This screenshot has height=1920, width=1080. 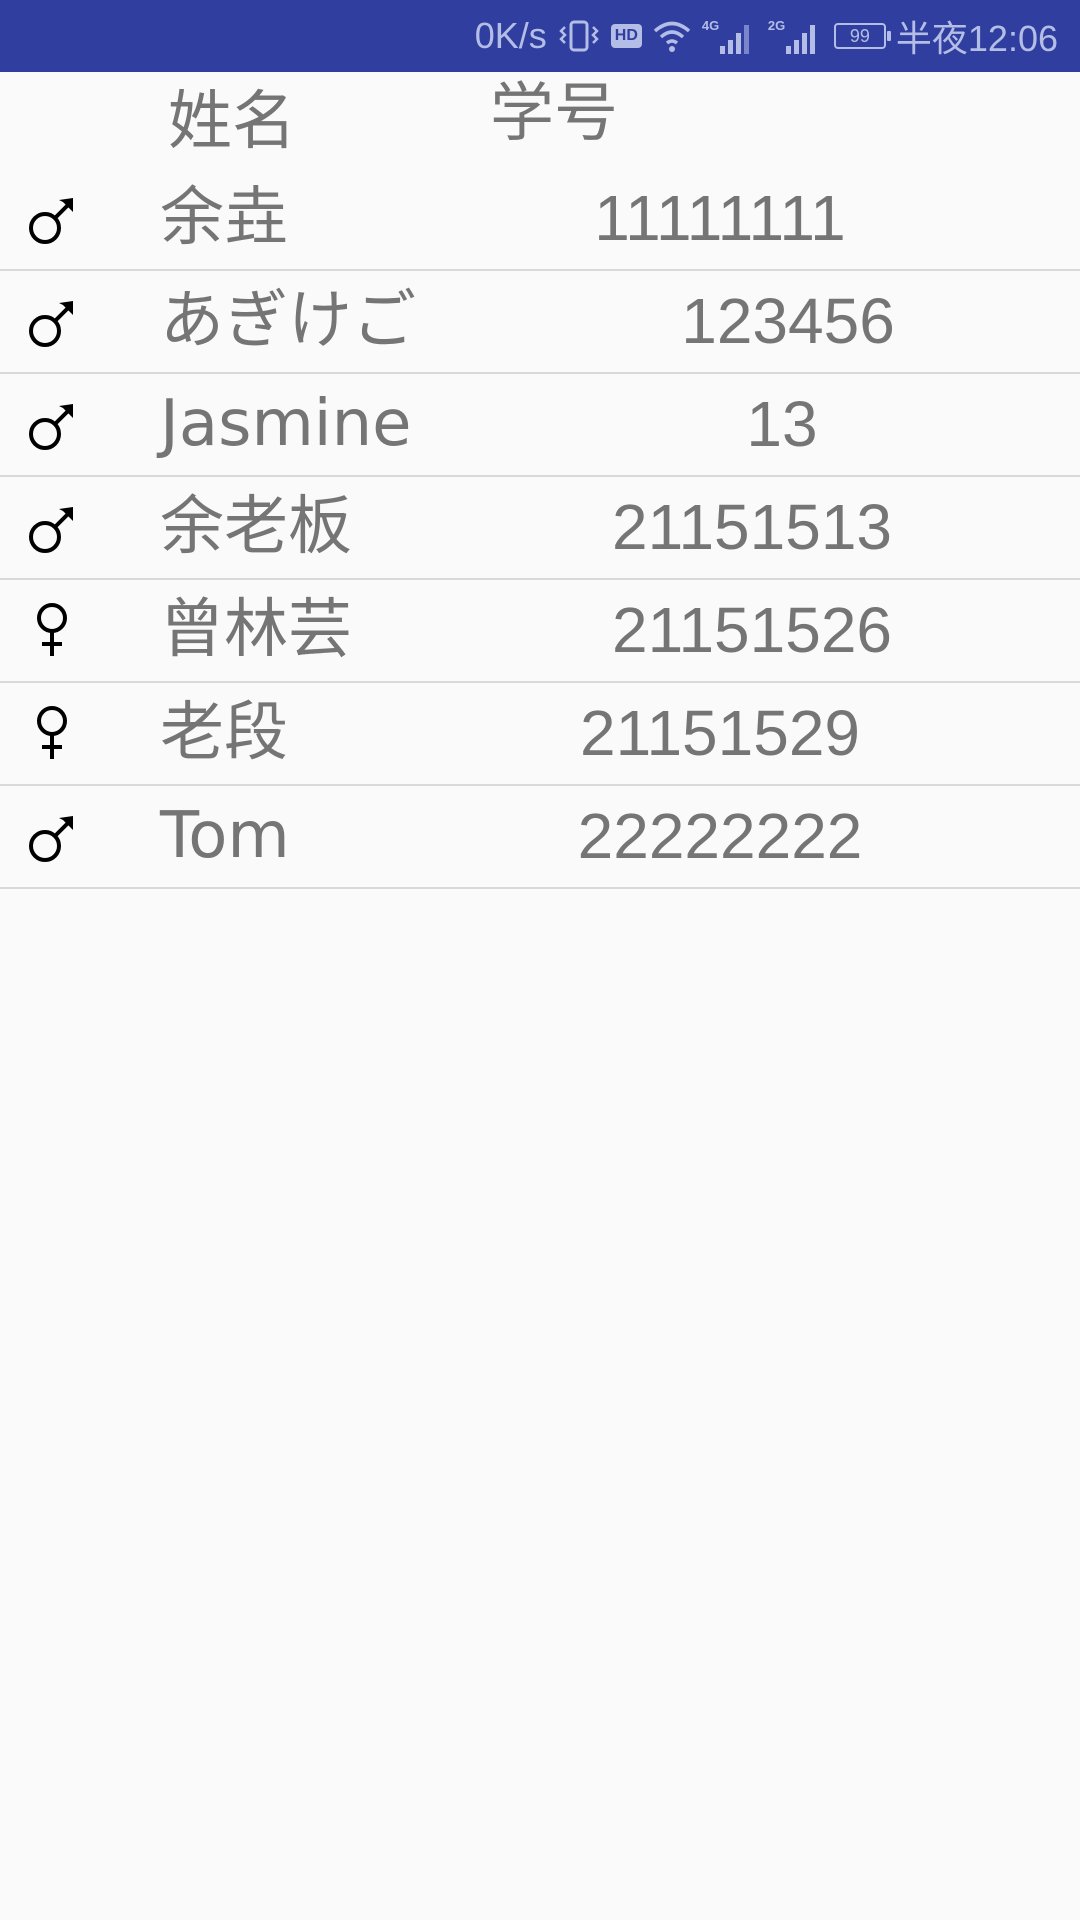 I want to click on student-id: 21151529, so click(x=720, y=733).